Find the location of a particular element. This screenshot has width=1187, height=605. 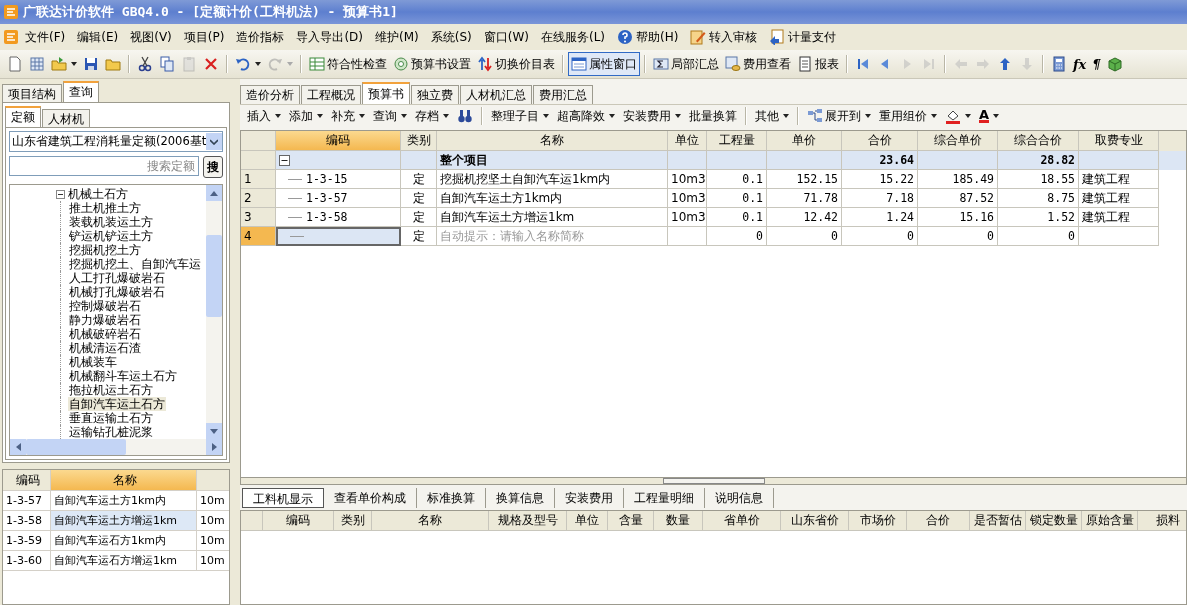

tree-item: 拖拉机运土石方 is located at coordinates (111, 390).